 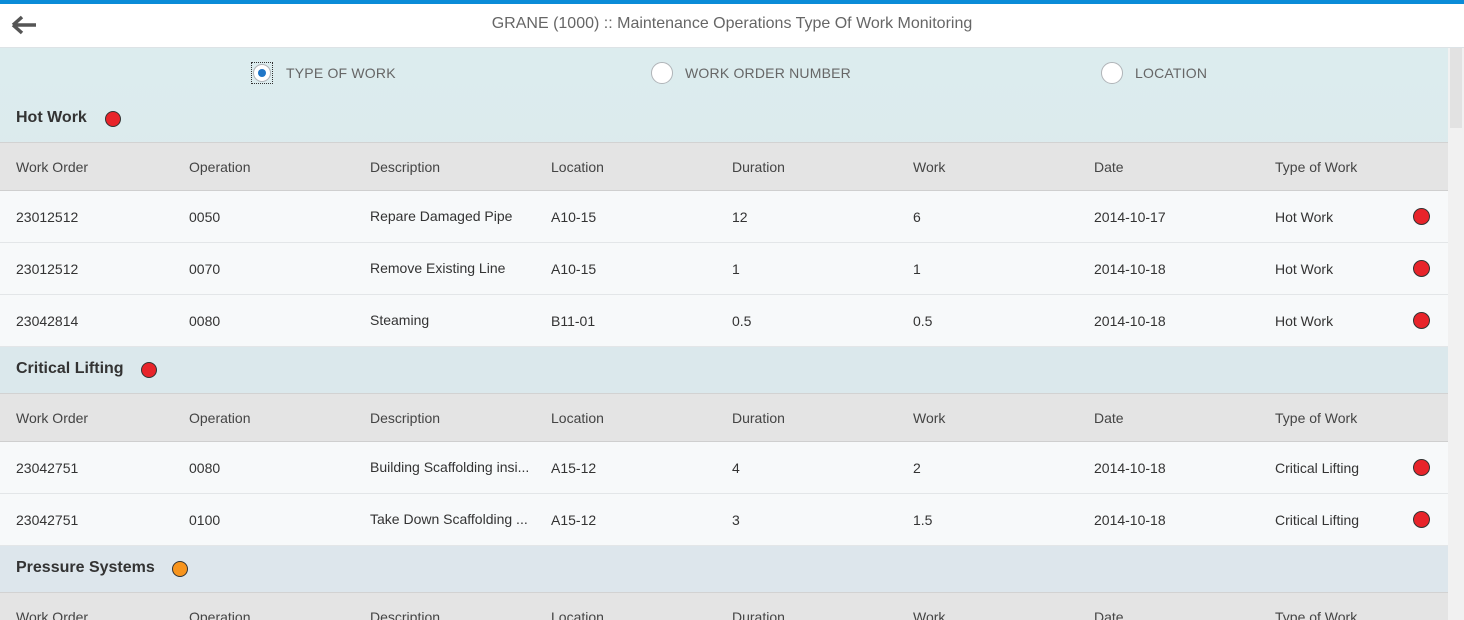 What do you see at coordinates (923, 320) in the screenshot?
I see `cell-work: 0.5` at bounding box center [923, 320].